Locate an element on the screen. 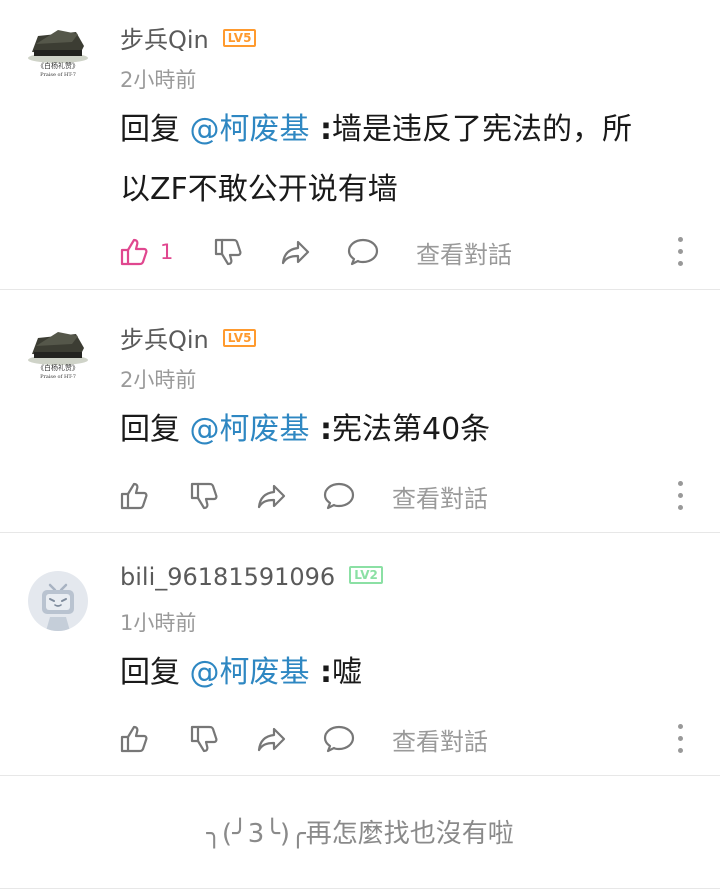 The image size is (720, 891). text-line-1: 宪法第40条 is located at coordinates (411, 429).